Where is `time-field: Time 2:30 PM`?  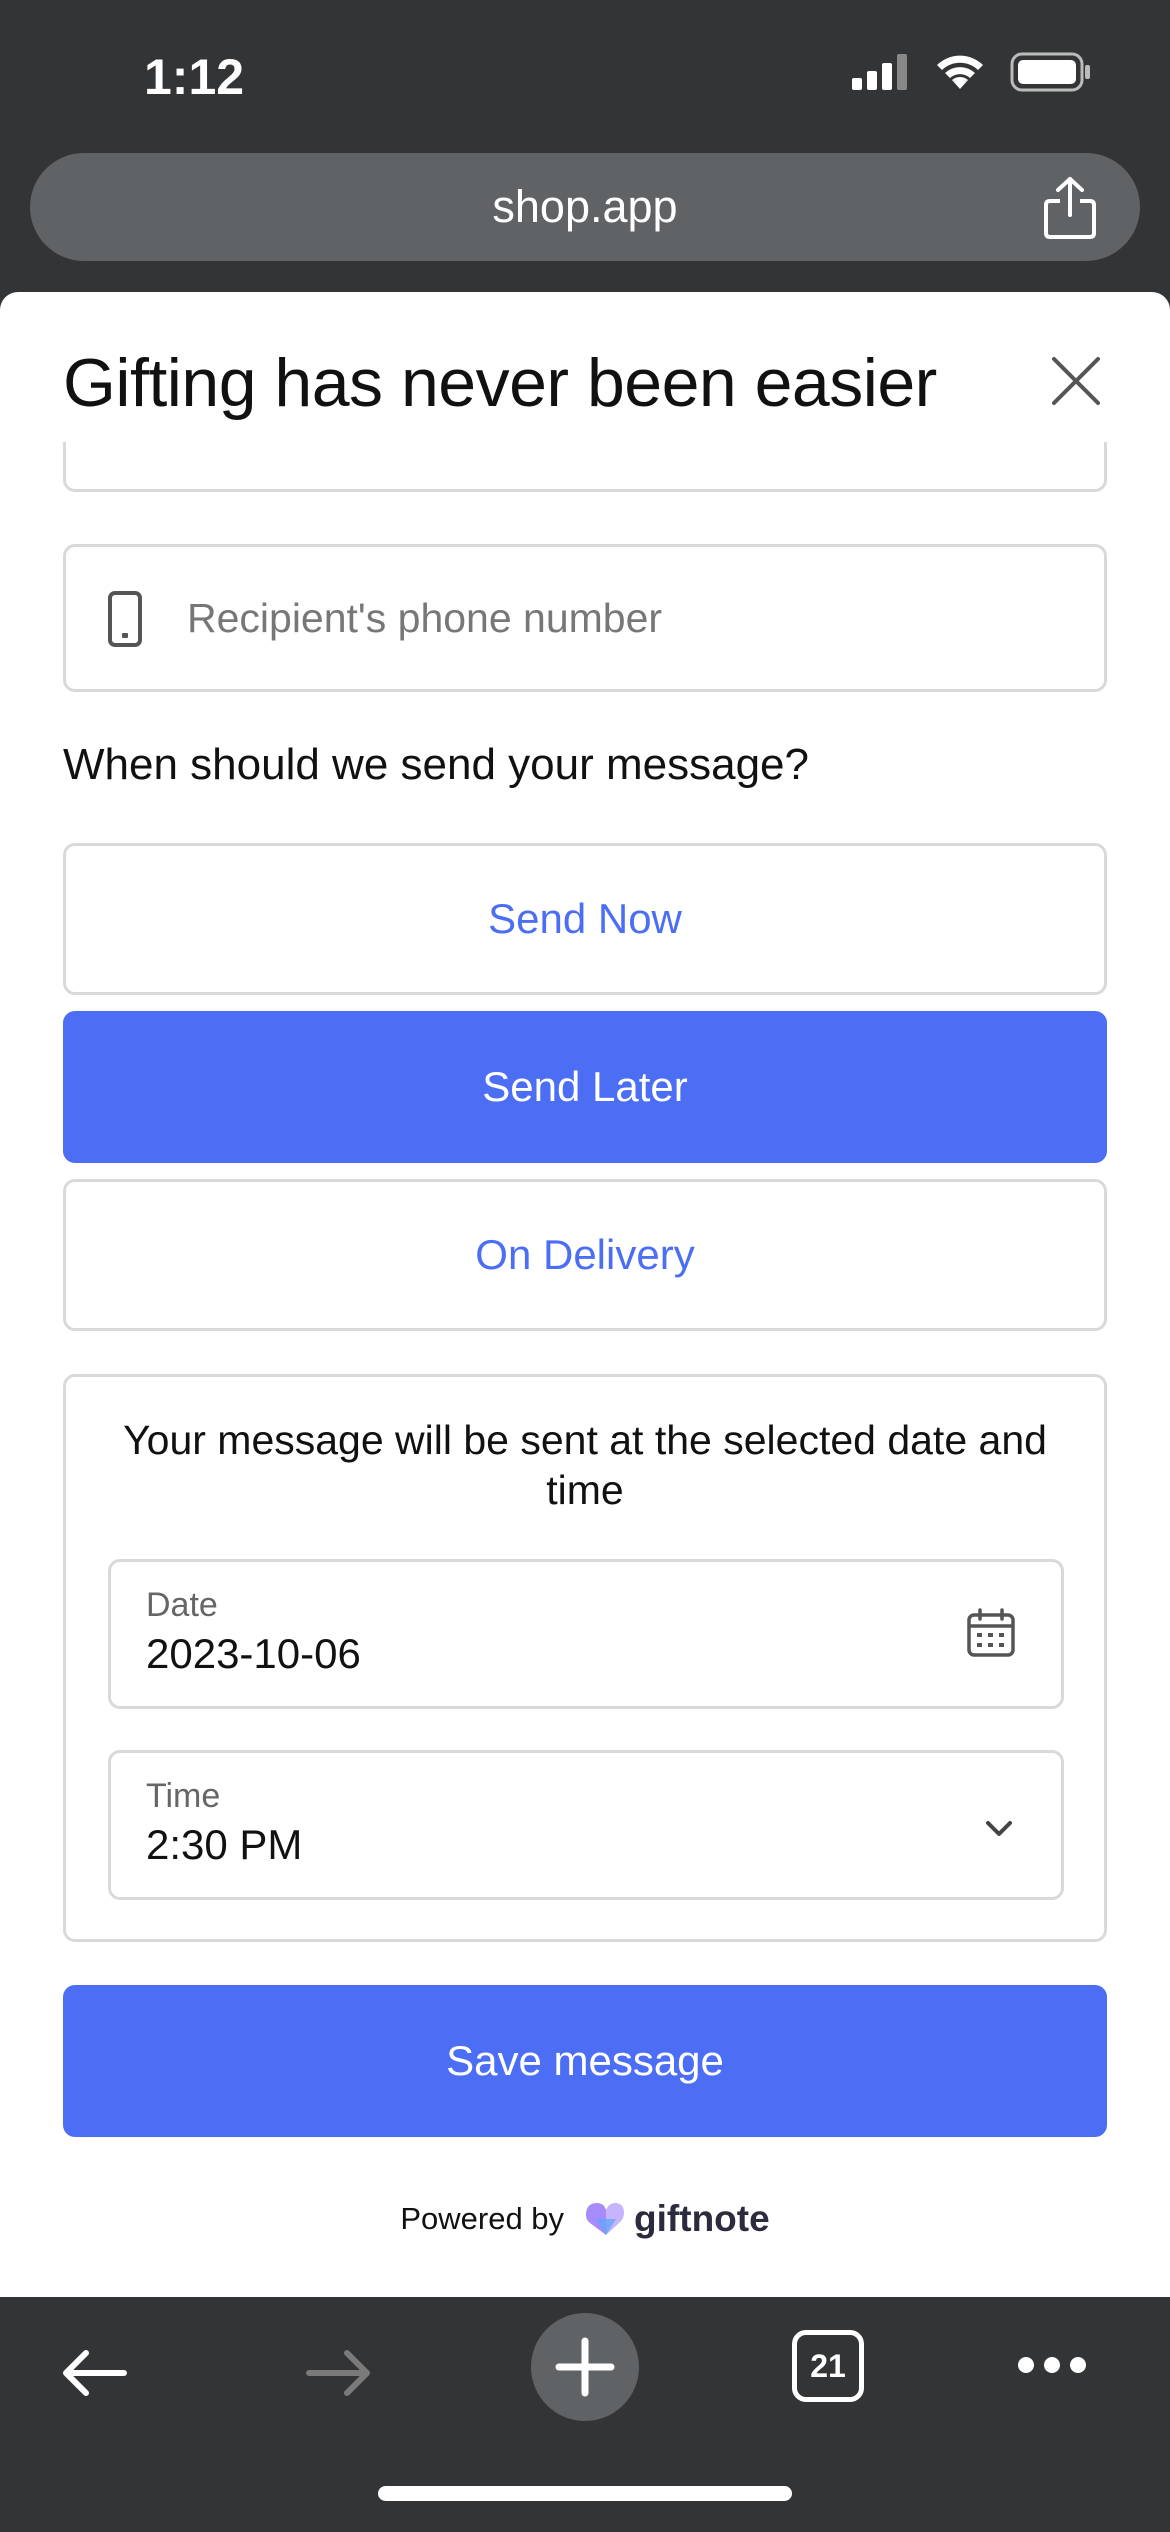 time-field: Time 2:30 PM is located at coordinates (586, 1825).